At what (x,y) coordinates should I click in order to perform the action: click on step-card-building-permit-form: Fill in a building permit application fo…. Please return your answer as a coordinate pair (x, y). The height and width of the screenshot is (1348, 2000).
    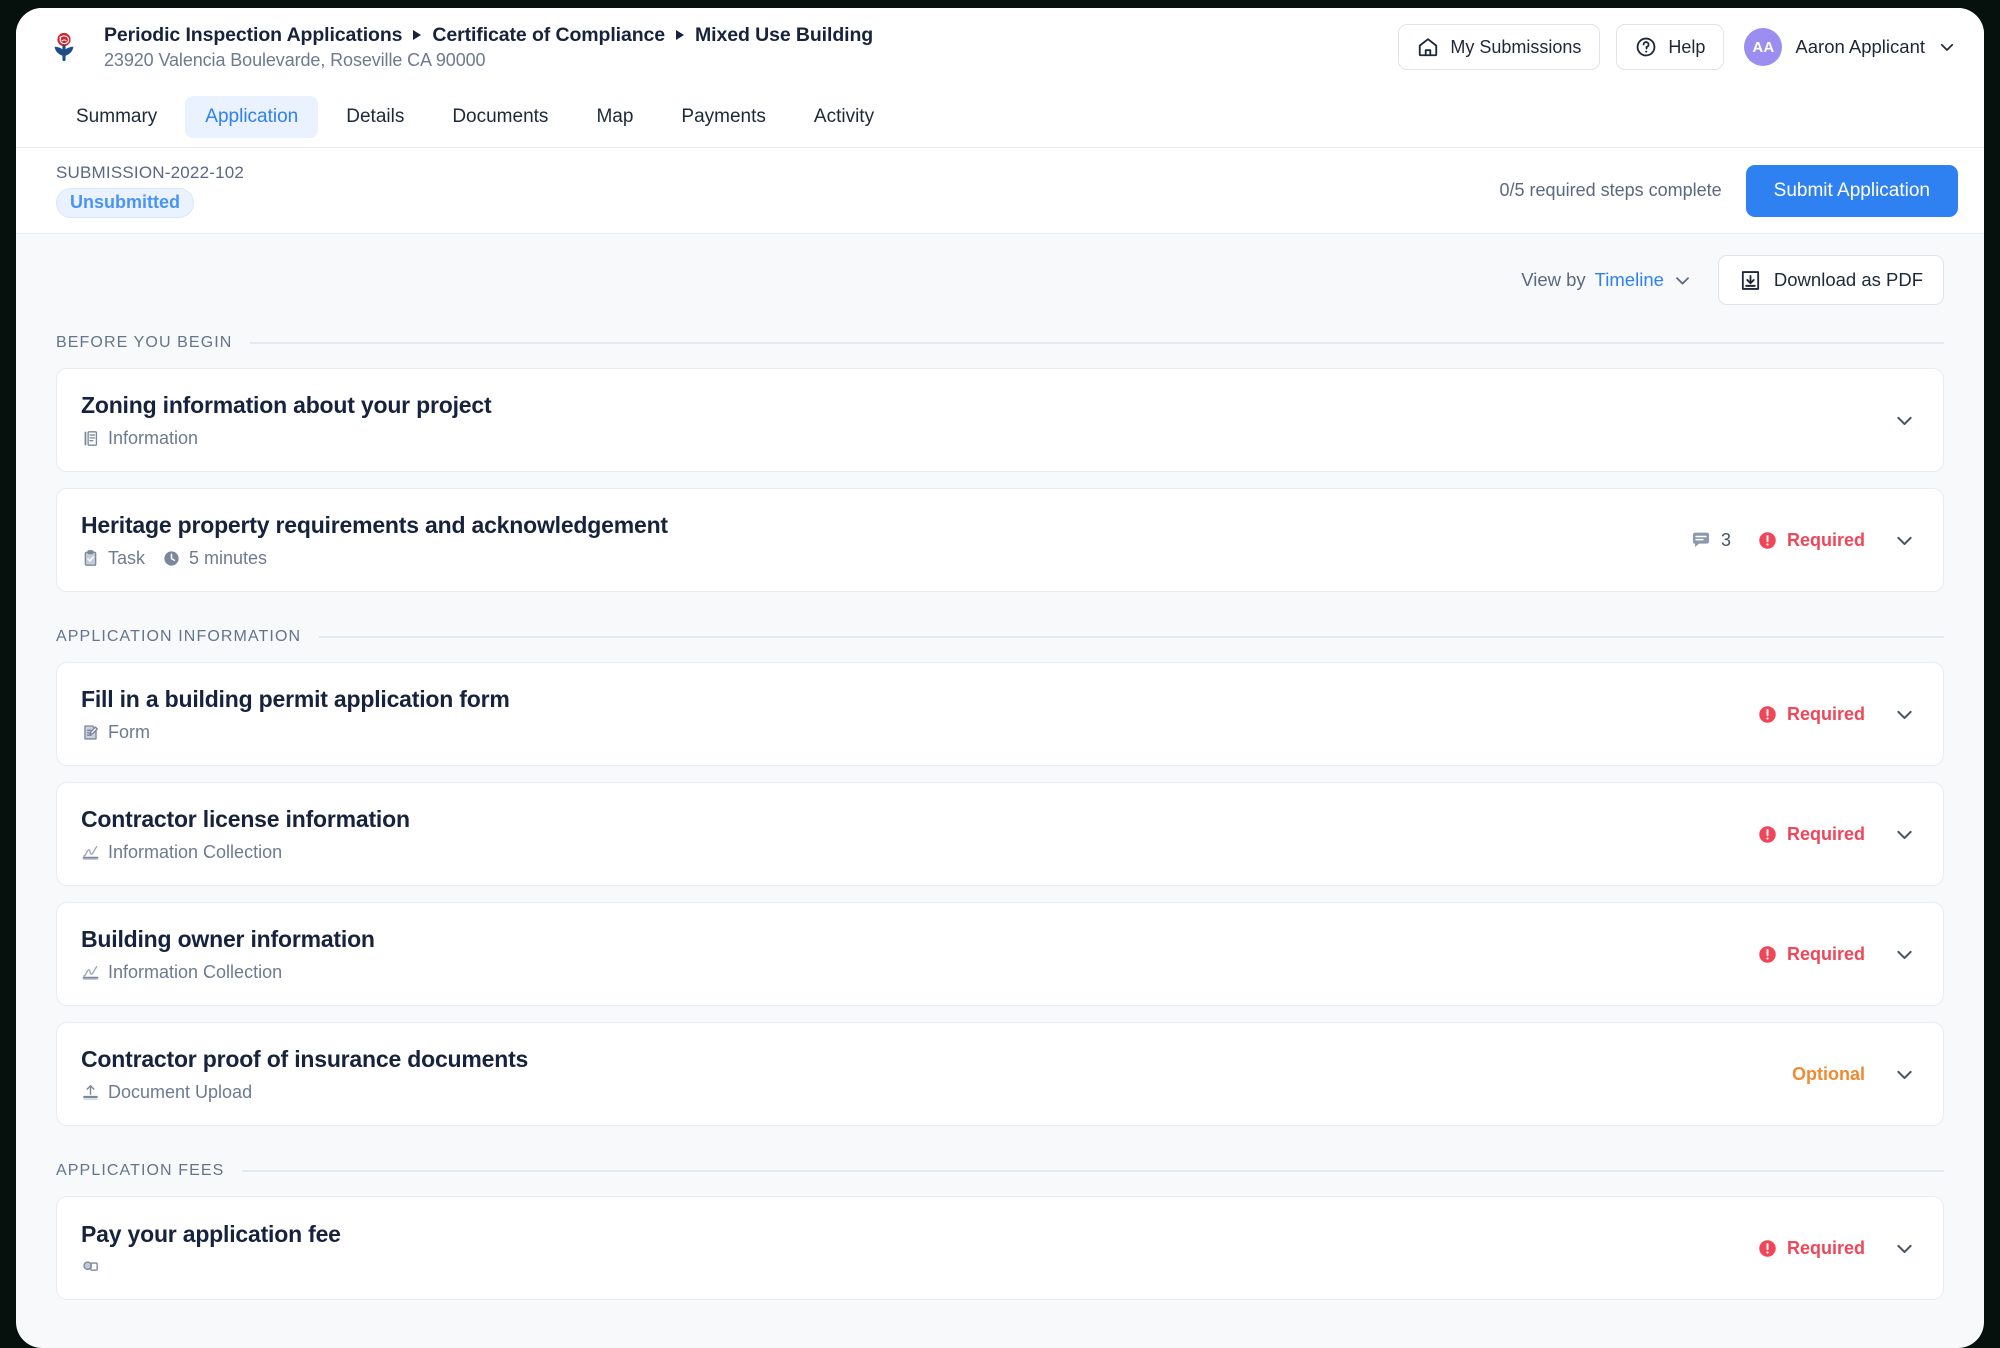
    Looking at the image, I should click on (1000, 714).